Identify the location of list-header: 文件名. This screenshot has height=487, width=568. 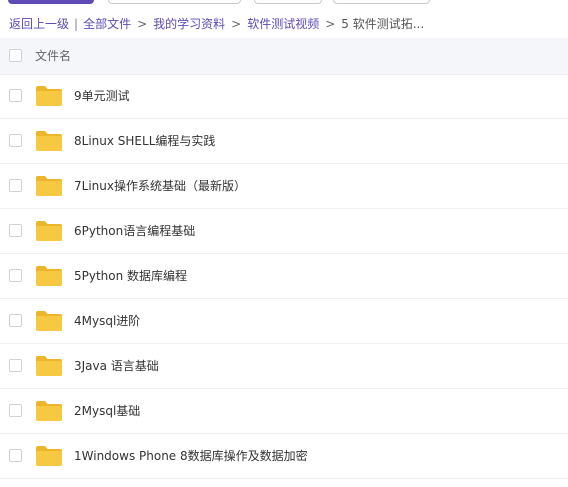
(284, 56).